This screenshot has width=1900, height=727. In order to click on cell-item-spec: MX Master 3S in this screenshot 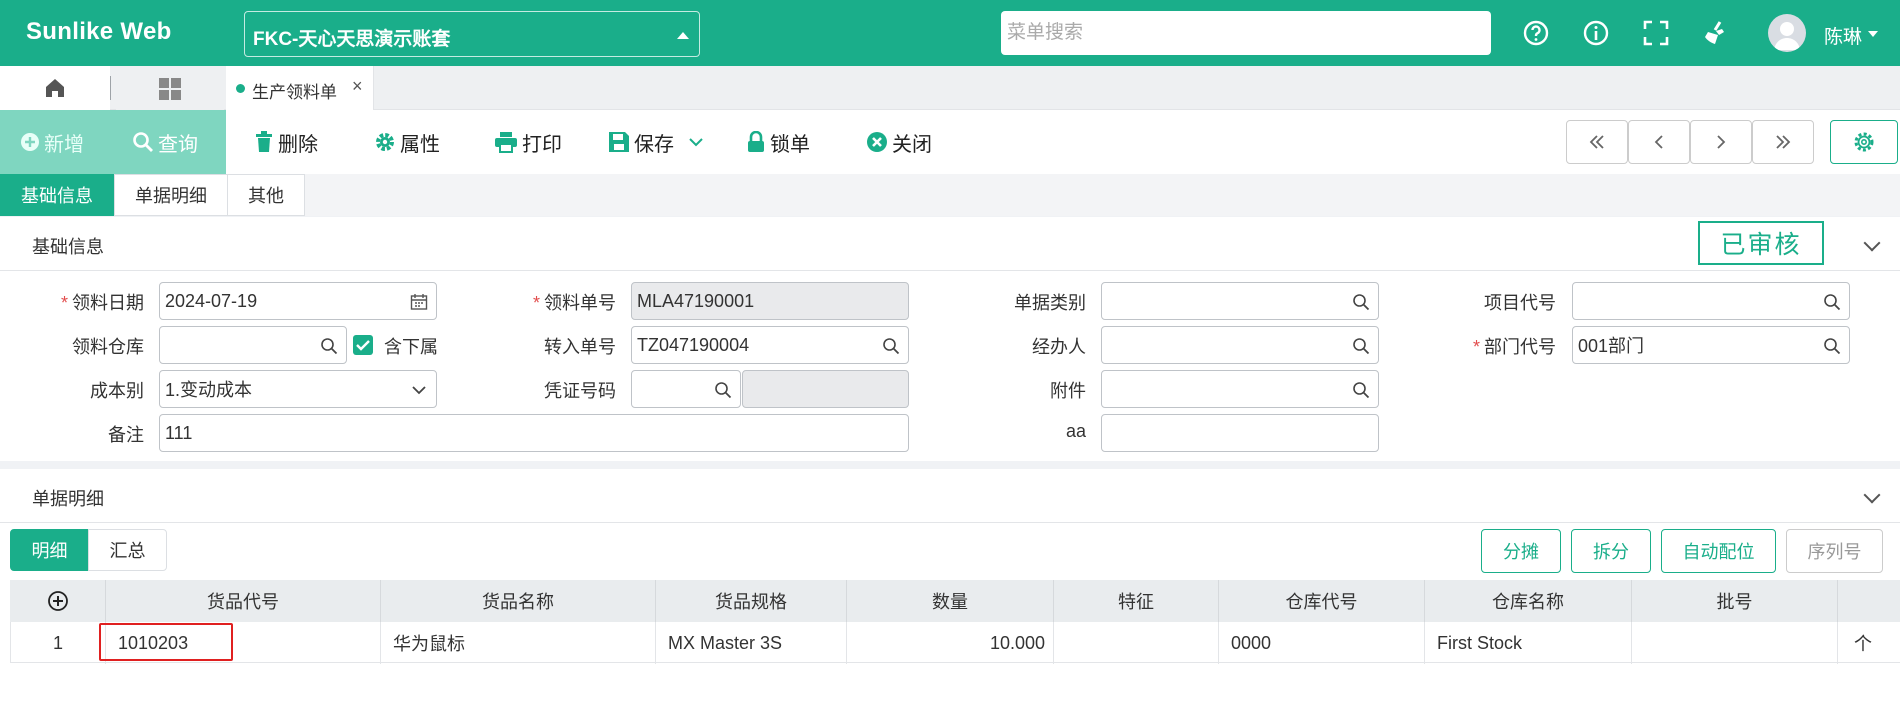, I will do `click(751, 643)`.